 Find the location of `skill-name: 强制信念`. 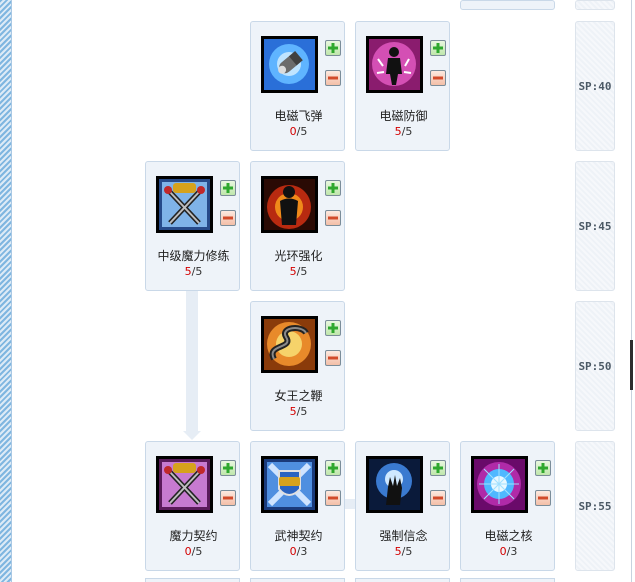

skill-name: 强制信念 is located at coordinates (403, 536).